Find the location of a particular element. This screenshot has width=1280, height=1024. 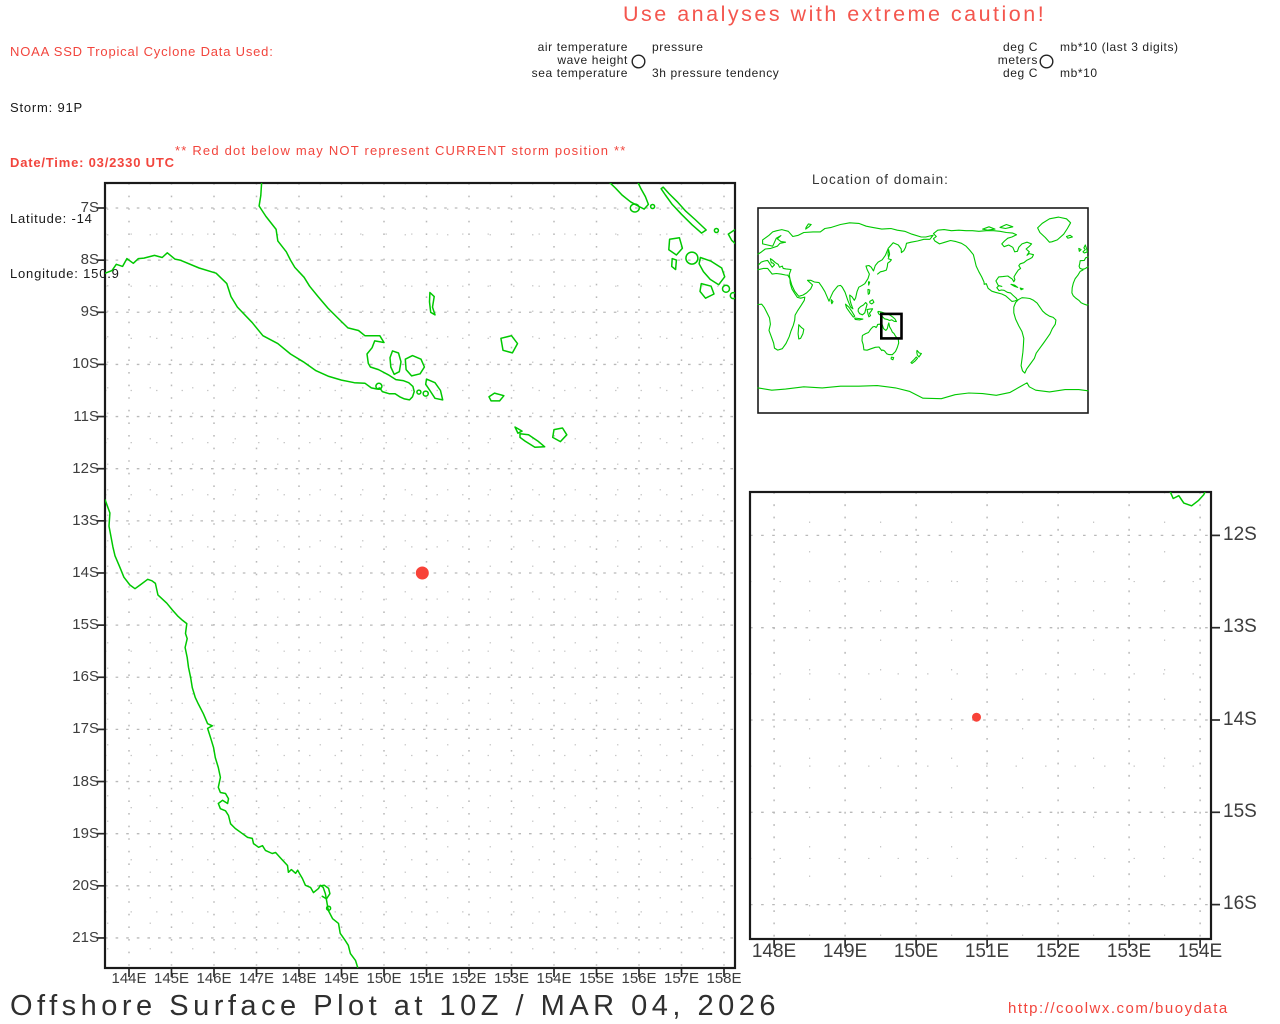

world-coastlines is located at coordinates (923, 308).